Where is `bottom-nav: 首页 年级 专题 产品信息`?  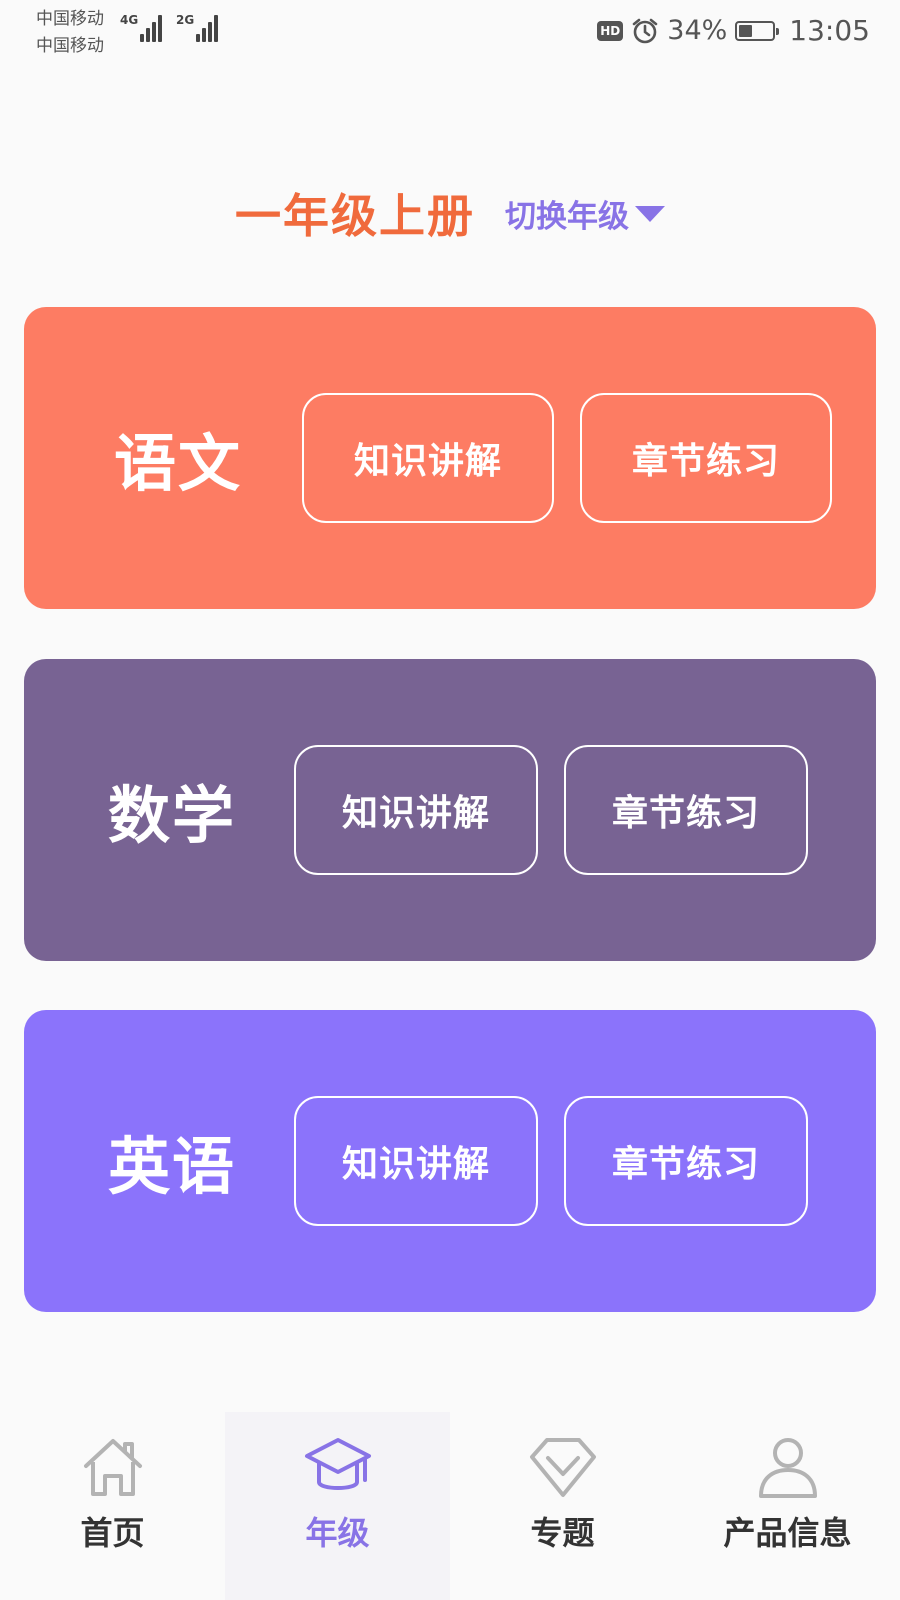 bottom-nav: 首页 年级 专题 产品信息 is located at coordinates (450, 1506).